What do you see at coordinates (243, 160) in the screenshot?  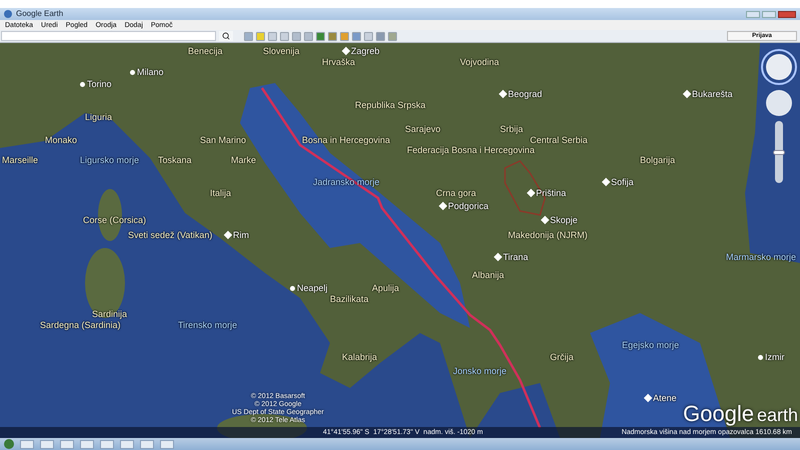 I see `map-label: Marke` at bounding box center [243, 160].